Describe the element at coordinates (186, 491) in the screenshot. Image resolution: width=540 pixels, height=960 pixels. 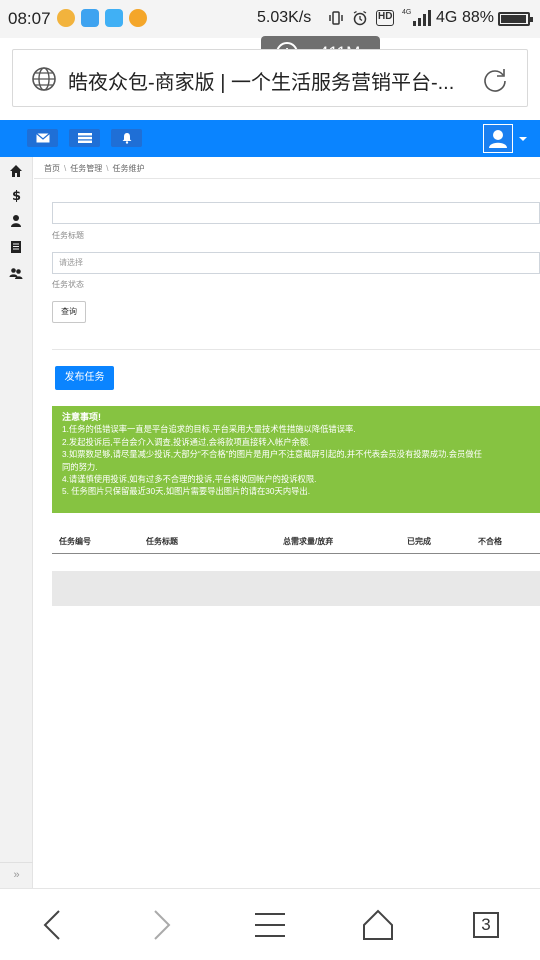
I see `notice-line: 5. 任务图片只保留最近30天,如图片需要导出图片的请在30天内导出.` at that location.